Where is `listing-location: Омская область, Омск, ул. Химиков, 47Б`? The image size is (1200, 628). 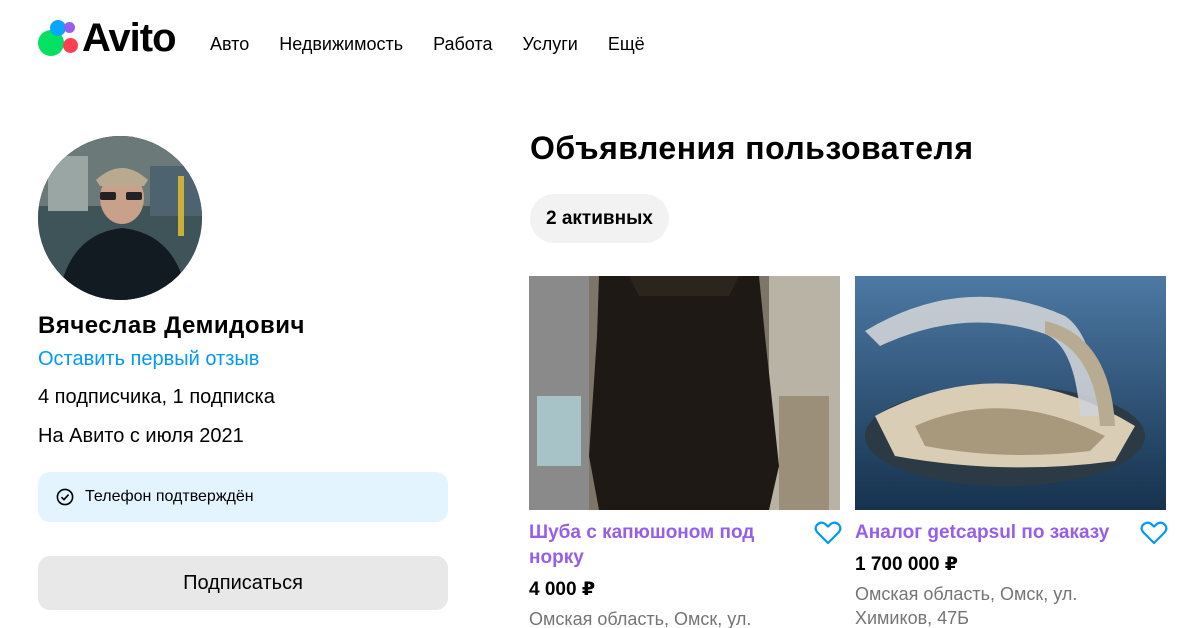
listing-location: Омская область, Омск, ул. Химиков, 47Б is located at coordinates (966, 606).